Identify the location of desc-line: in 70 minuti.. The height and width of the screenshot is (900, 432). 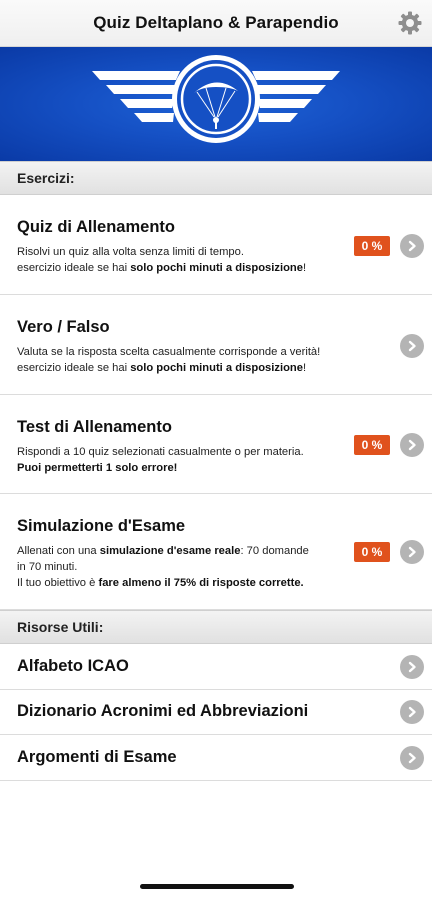
(47, 567).